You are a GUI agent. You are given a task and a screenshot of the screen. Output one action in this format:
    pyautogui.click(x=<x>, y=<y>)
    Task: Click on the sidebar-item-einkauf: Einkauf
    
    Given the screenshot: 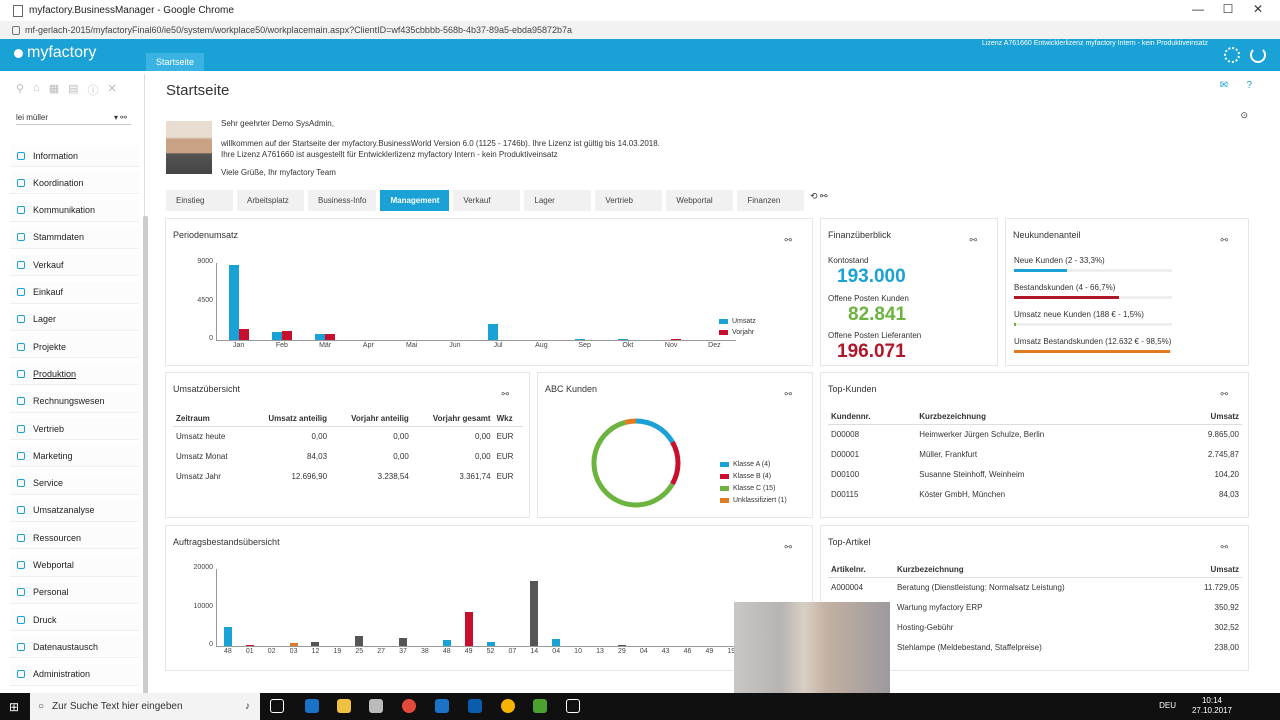 What is the action you would take?
    pyautogui.click(x=74, y=292)
    